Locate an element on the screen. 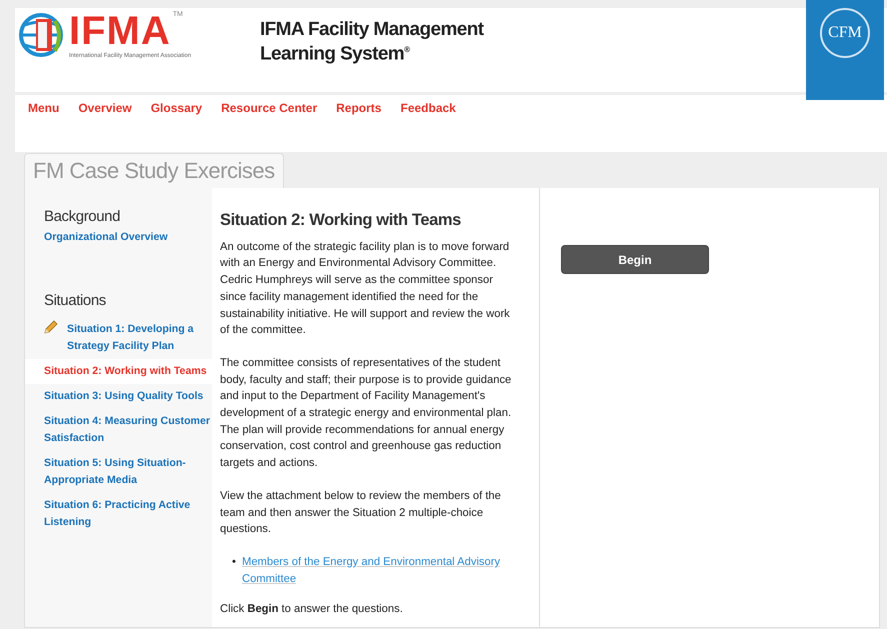 The width and height of the screenshot is (887, 629). site-title: Learning System$^{®}$ is located at coordinates (335, 53).